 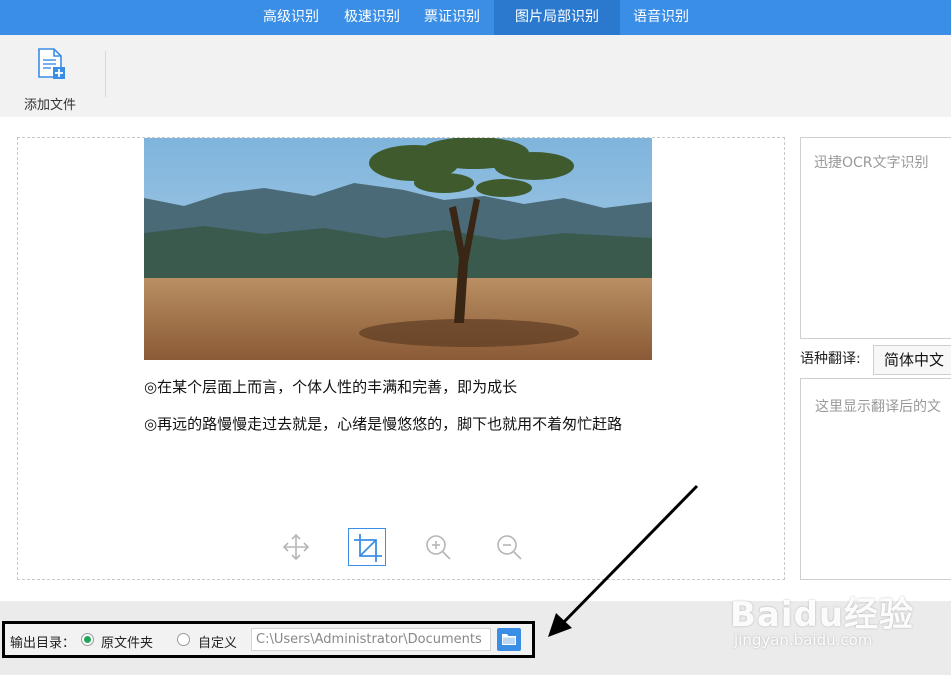 I want to click on preview-caption-2: ◎再远的路慢慢走过去就是，心绪是慢悠悠的，脚下也就用不着匆忙赶路, so click(x=383, y=424).